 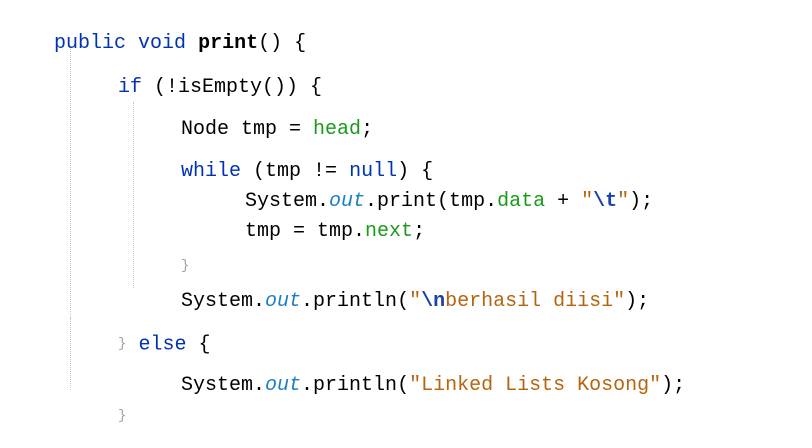 What do you see at coordinates (389, 231) in the screenshot?
I see `next-field: next` at bounding box center [389, 231].